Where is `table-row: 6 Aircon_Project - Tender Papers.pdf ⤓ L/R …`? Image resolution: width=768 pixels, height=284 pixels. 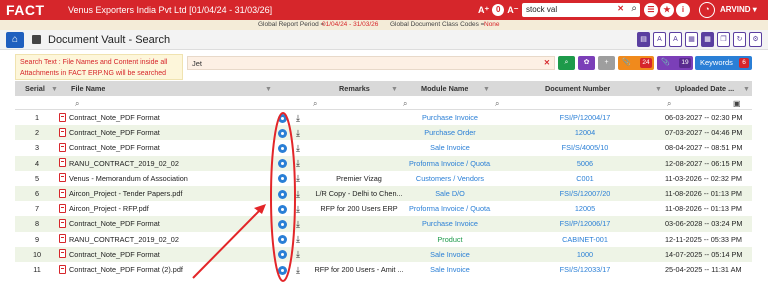
table-row: 6 Aircon_Project - Tender Papers.pdf ⤓ L/R … is located at coordinates (383, 194).